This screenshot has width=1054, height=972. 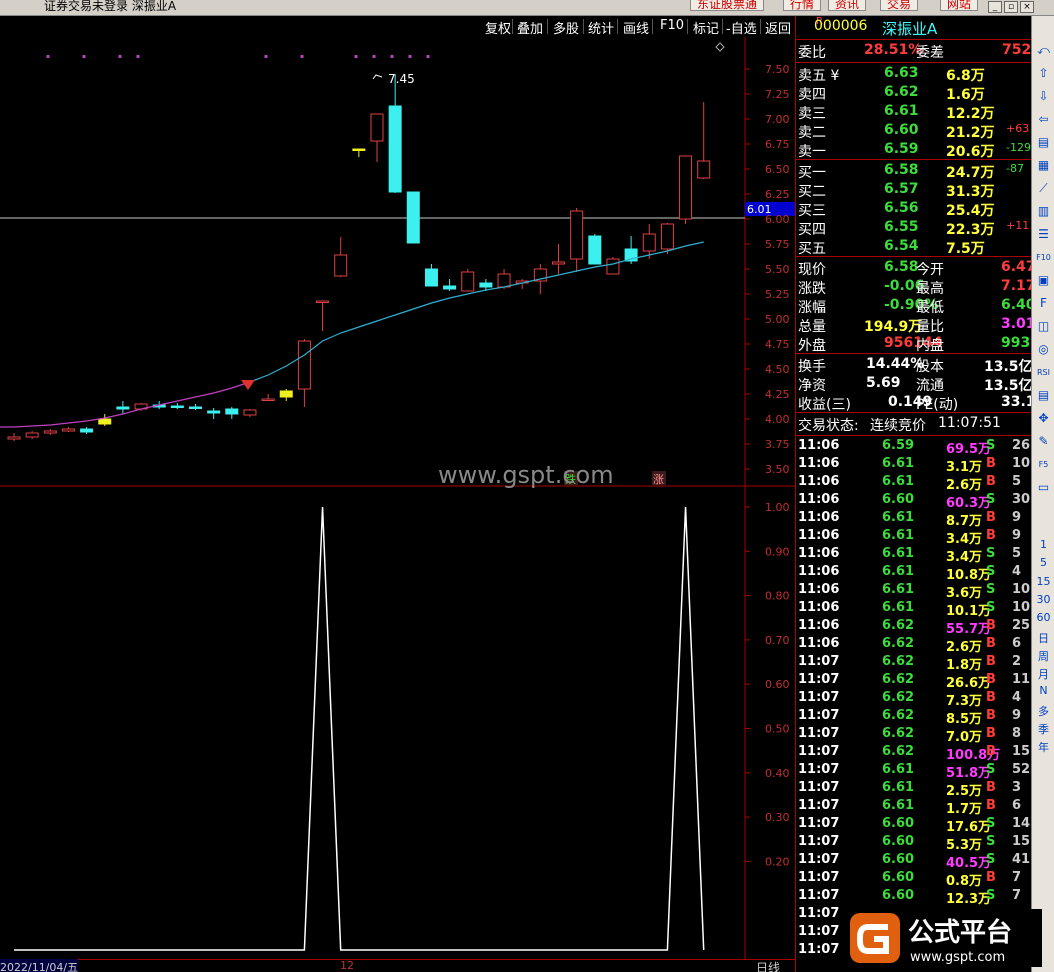 What do you see at coordinates (898, 625) in the screenshot?
I see `tick-price: 6.62` at bounding box center [898, 625].